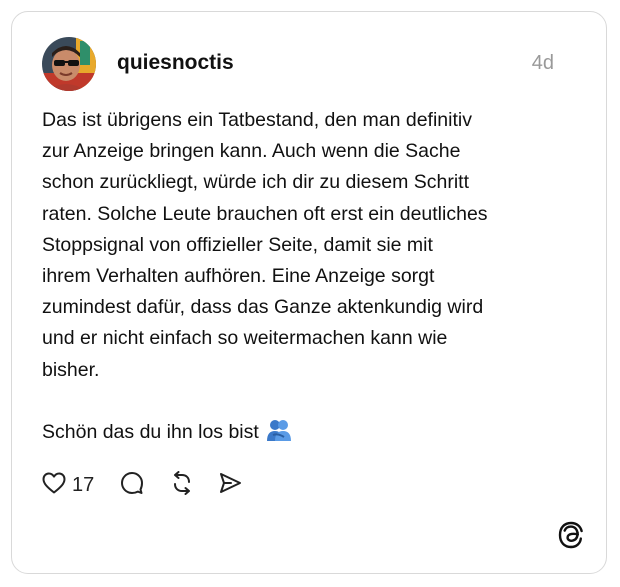 The image size is (620, 587). I want to click on post-timestamp: 4d, so click(542, 63).